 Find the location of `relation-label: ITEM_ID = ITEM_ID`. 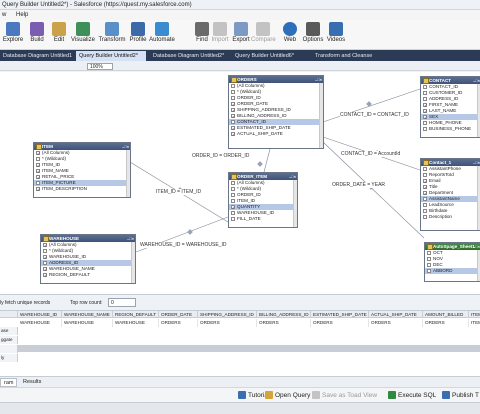

relation-label: ITEM_ID = ITEM_ID is located at coordinates (179, 192).